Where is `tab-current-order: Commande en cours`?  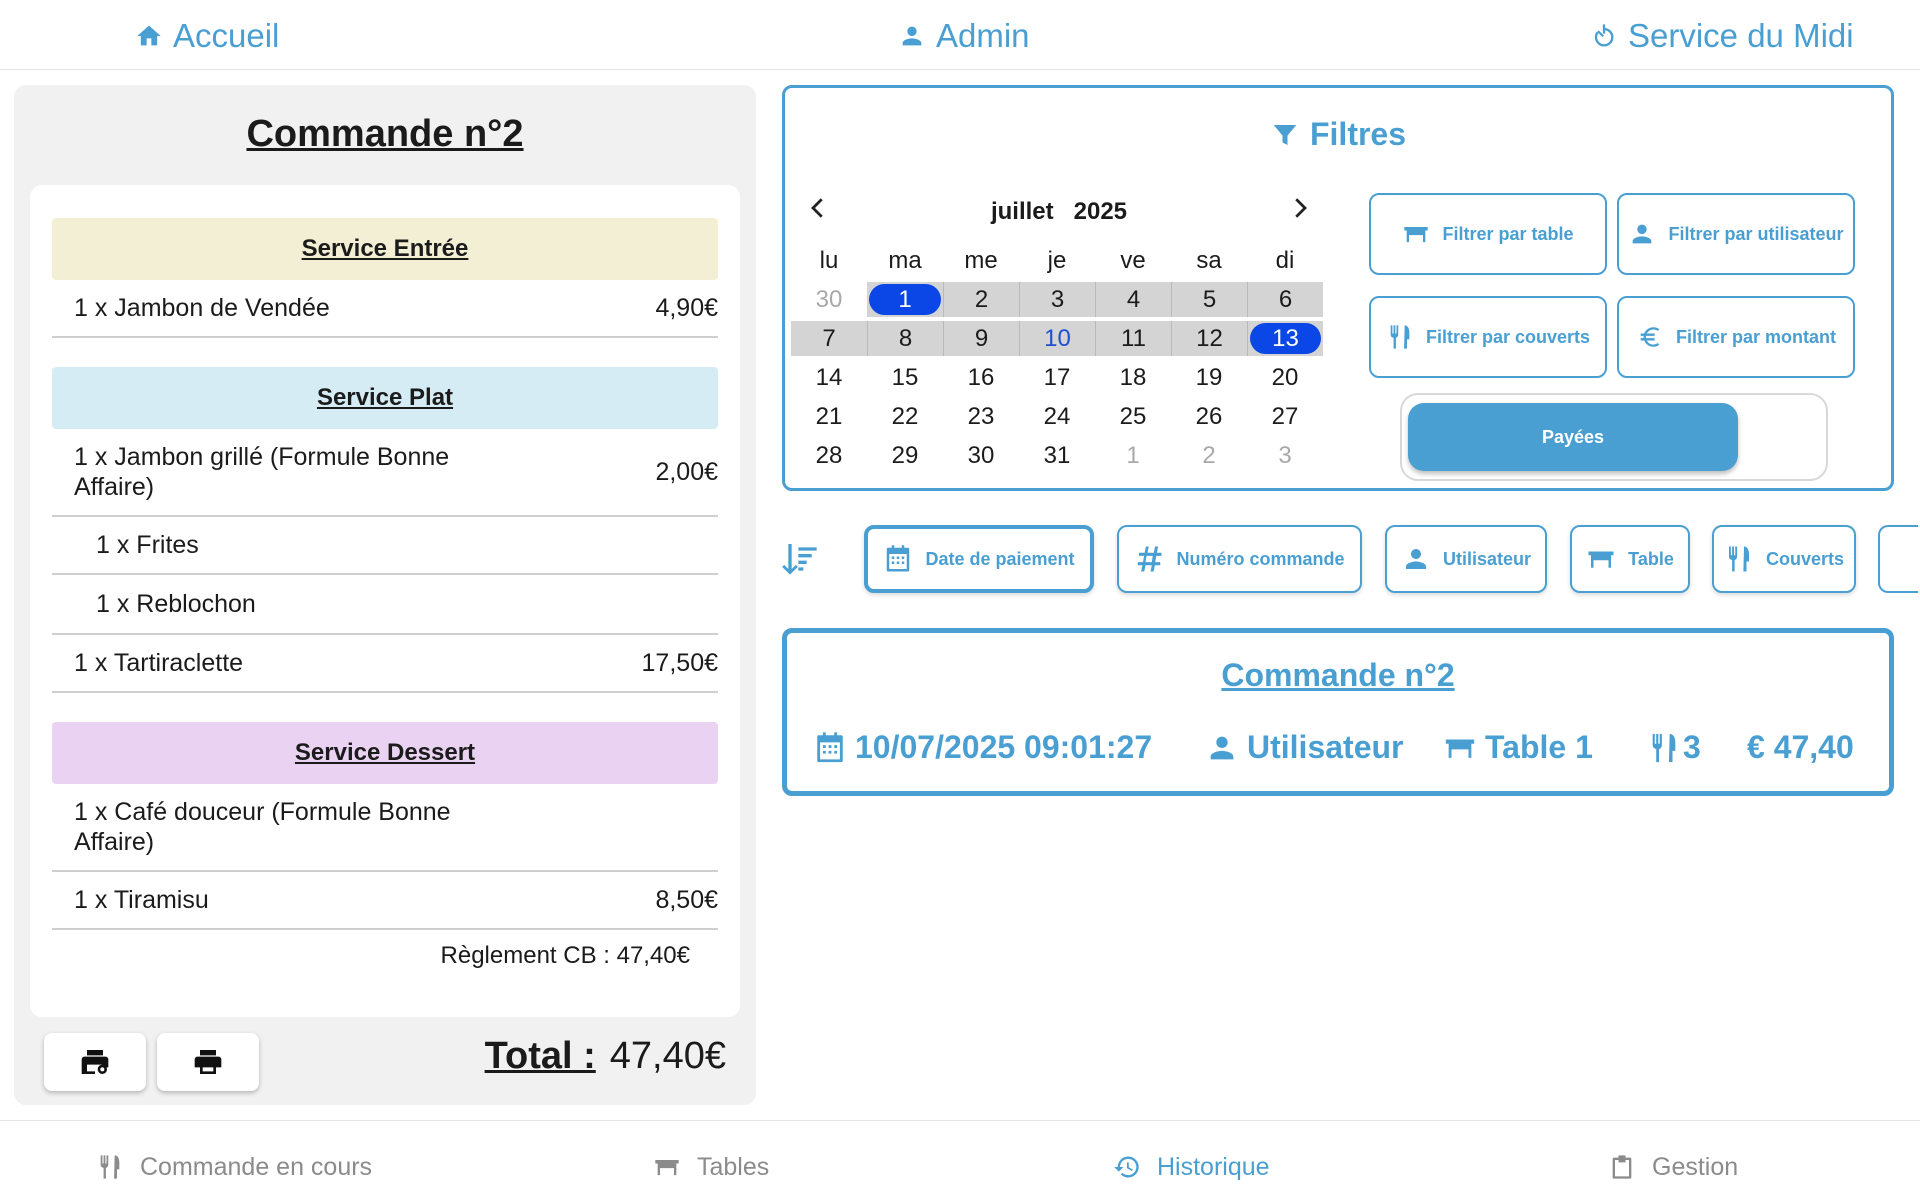
tab-current-order: Commande en cours is located at coordinates (234, 1167).